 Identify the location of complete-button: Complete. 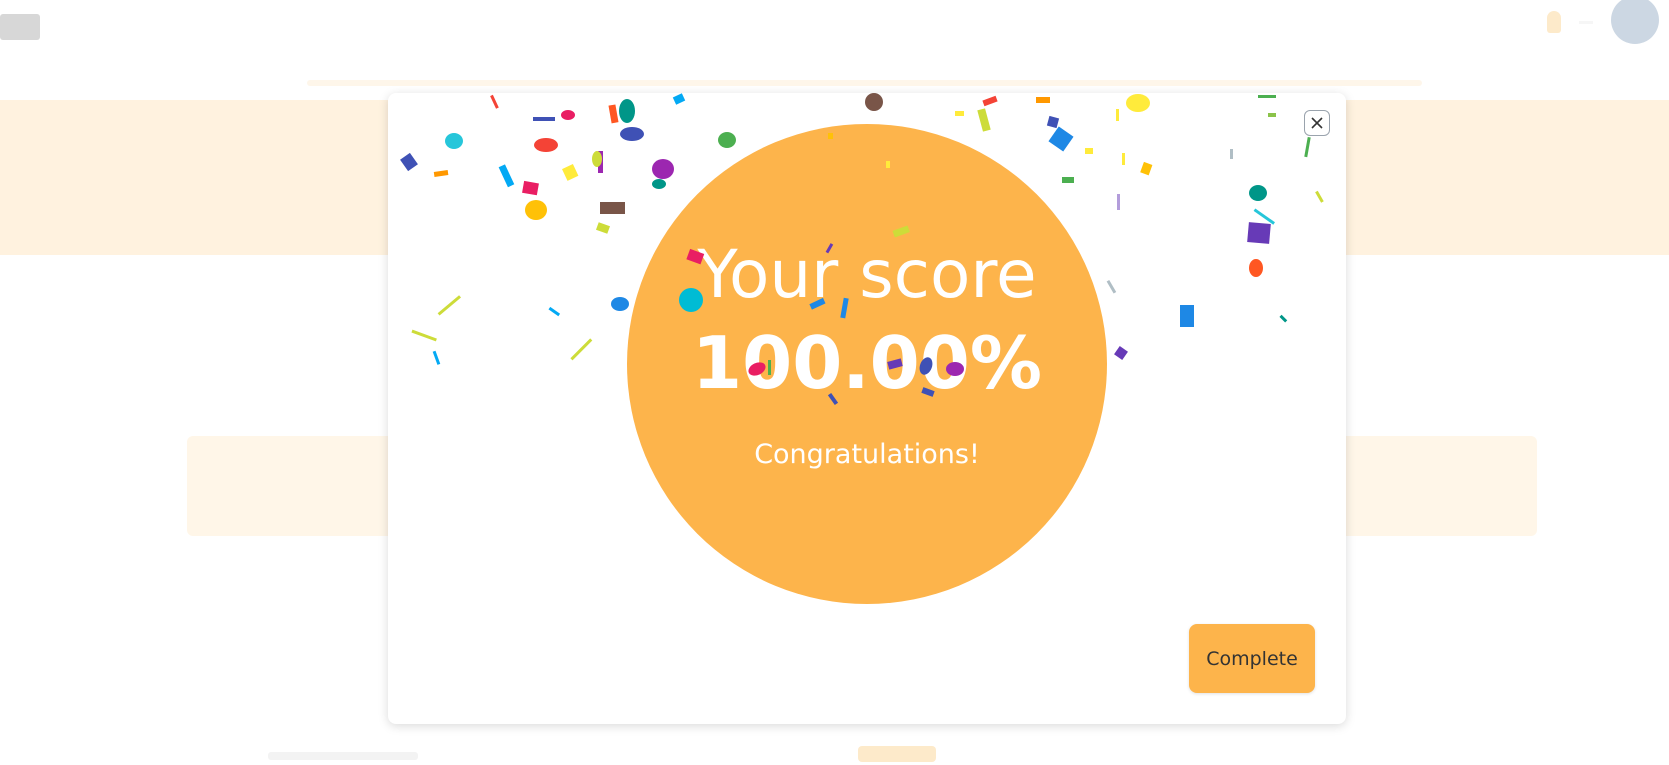
(1252, 658).